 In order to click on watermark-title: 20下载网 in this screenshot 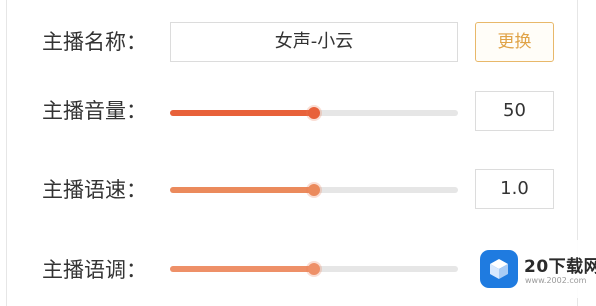, I will do `click(560, 267)`.